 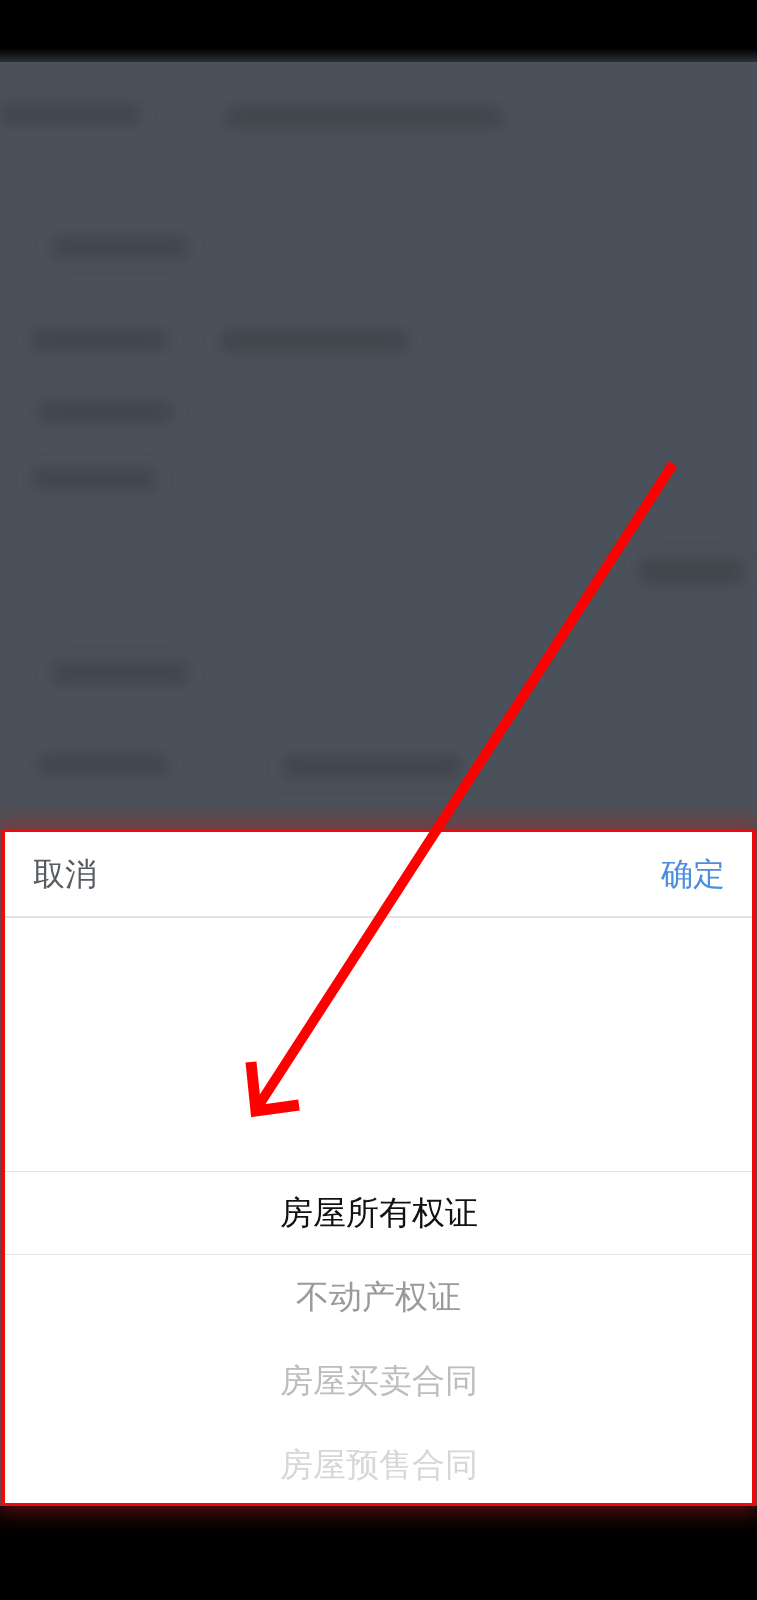 What do you see at coordinates (378, 1213) in the screenshot?
I see `picker-option: 房屋所有权证` at bounding box center [378, 1213].